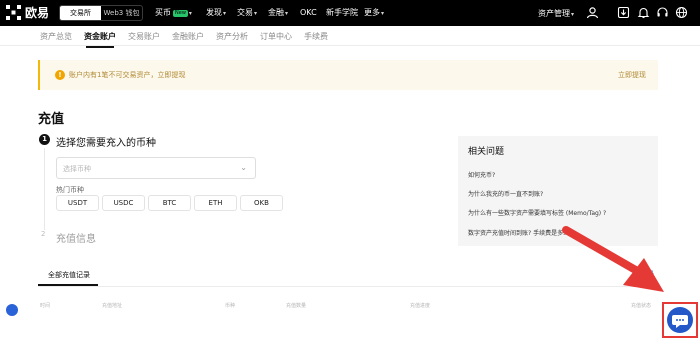 This screenshot has width=700, height=339. Describe the element at coordinates (44, 189) in the screenshot. I see `step-connector` at that location.